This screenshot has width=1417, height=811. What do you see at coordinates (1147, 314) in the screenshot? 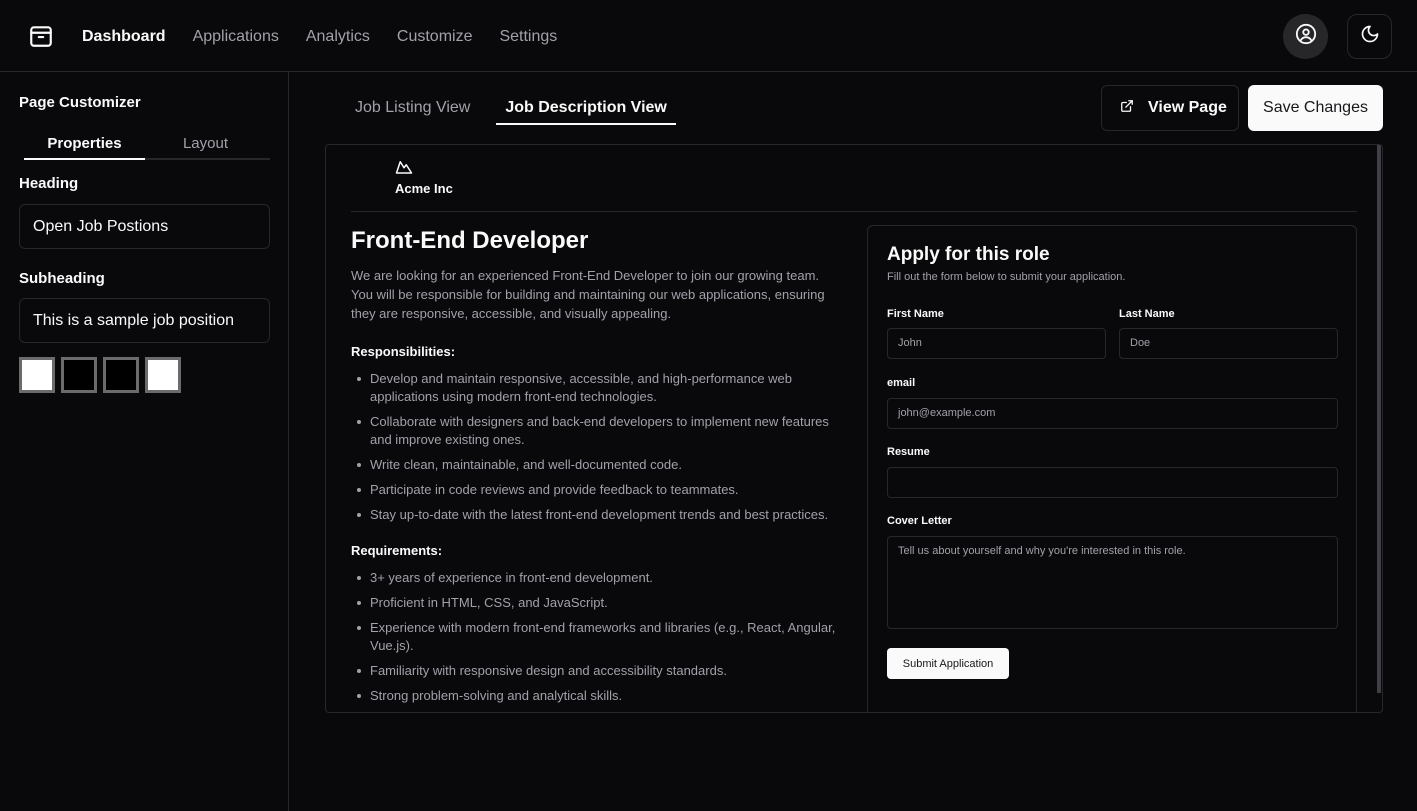
I see `last-name-label: Last Name` at bounding box center [1147, 314].